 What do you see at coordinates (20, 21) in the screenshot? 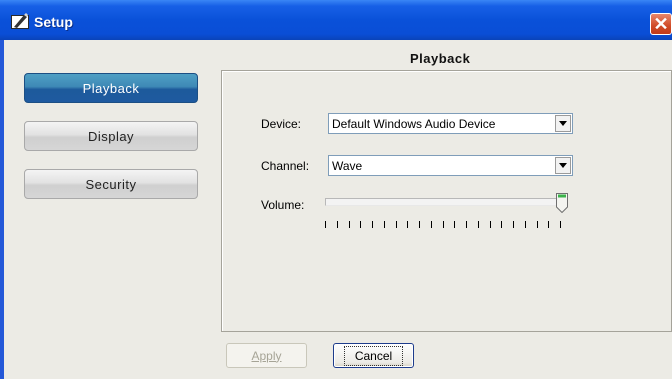
I see `setup-pencil-icon` at bounding box center [20, 21].